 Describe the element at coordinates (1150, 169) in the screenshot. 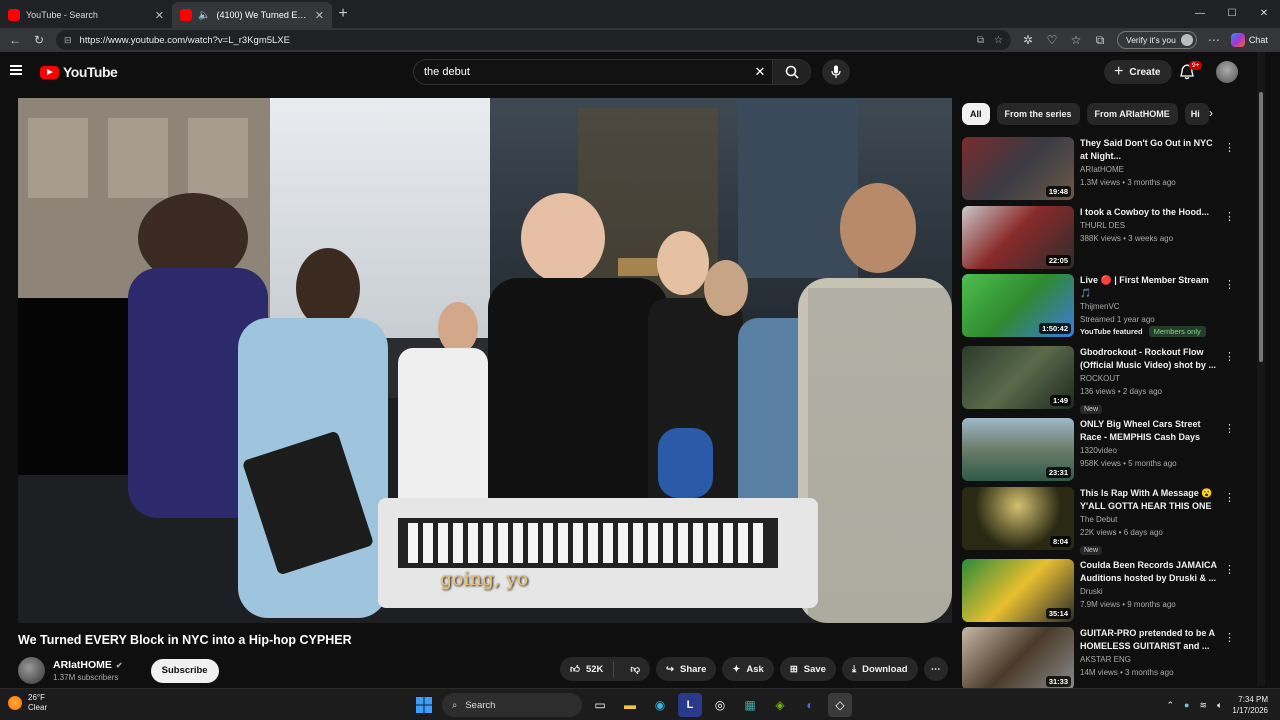

I see `rec-channel: ARIatHOME` at that location.